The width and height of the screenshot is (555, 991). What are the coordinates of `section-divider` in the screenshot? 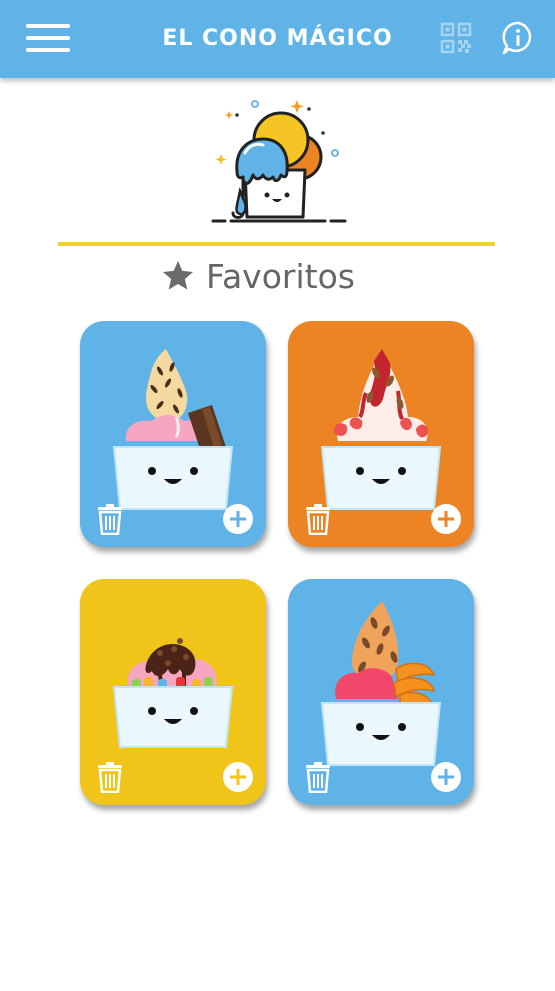 It's located at (276, 244).